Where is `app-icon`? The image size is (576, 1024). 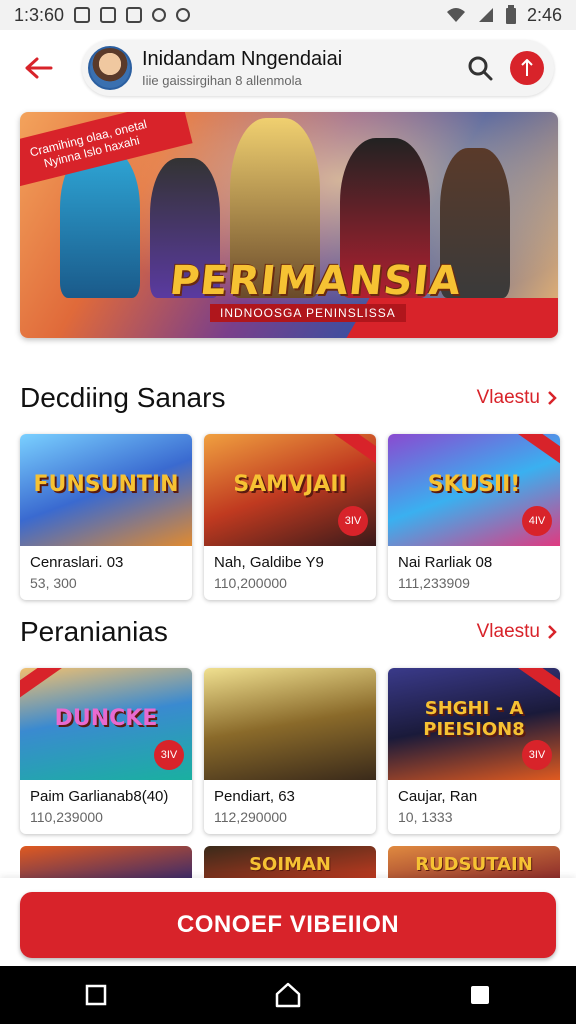
app-icon is located at coordinates (108, 15).